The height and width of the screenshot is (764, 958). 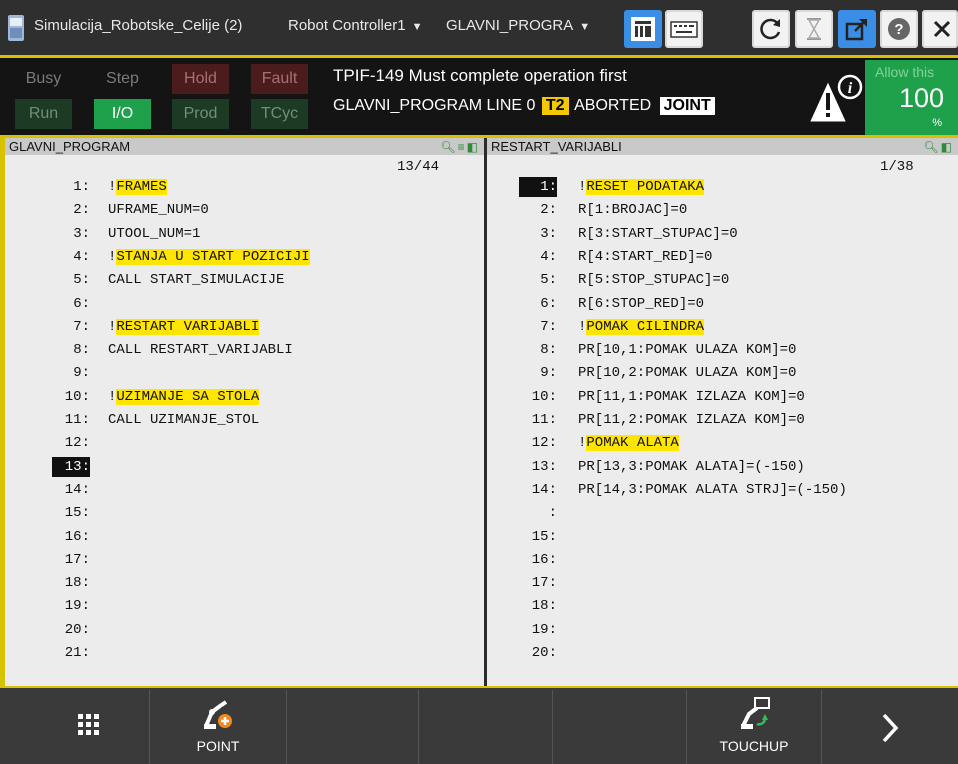 I want to click on program-line-row: 5: CALL START_SIMULACIJE, so click(x=244, y=280).